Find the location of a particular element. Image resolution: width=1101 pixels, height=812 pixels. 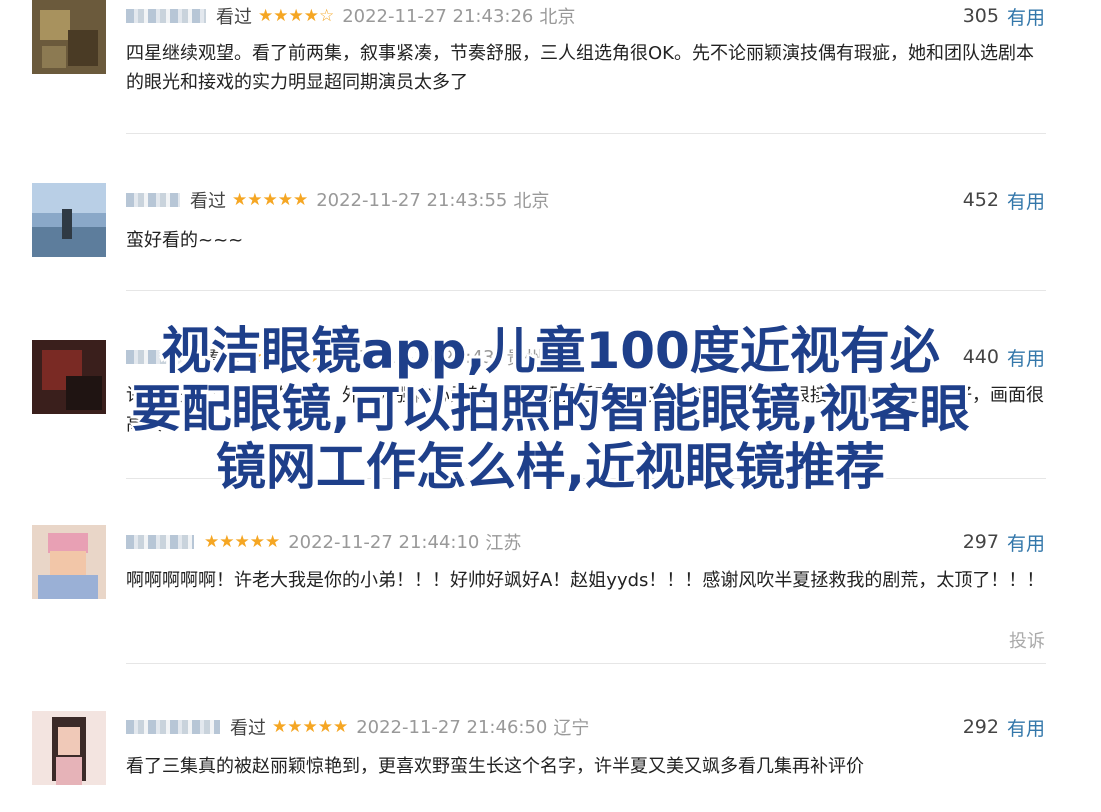

review-time: 2022-11-27 21:43:55 is located at coordinates (412, 200).